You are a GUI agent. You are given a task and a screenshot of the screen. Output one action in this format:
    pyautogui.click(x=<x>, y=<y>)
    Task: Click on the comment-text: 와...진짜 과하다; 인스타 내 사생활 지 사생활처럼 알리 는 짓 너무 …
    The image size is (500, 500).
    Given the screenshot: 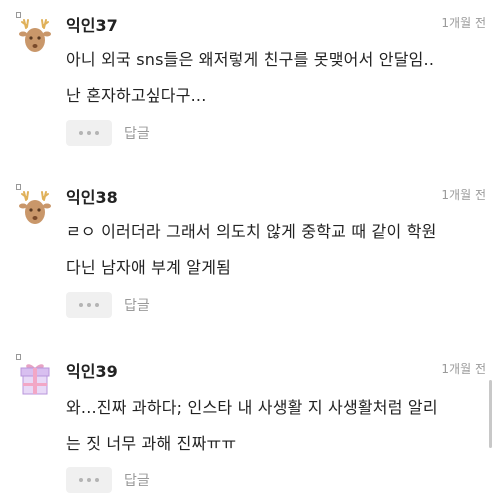 What is the action you would take?
    pyautogui.click(x=252, y=425)
    